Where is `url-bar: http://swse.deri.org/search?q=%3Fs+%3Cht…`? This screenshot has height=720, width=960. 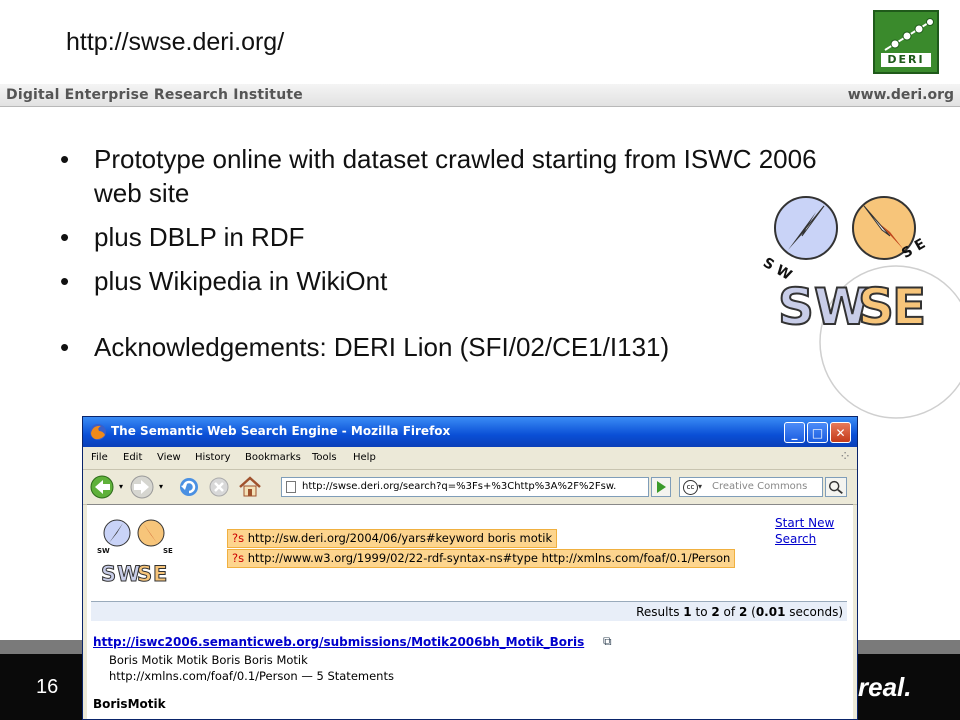
url-bar: http://swse.deri.org/search?q=%3Fs+%3Cht… is located at coordinates (465, 487).